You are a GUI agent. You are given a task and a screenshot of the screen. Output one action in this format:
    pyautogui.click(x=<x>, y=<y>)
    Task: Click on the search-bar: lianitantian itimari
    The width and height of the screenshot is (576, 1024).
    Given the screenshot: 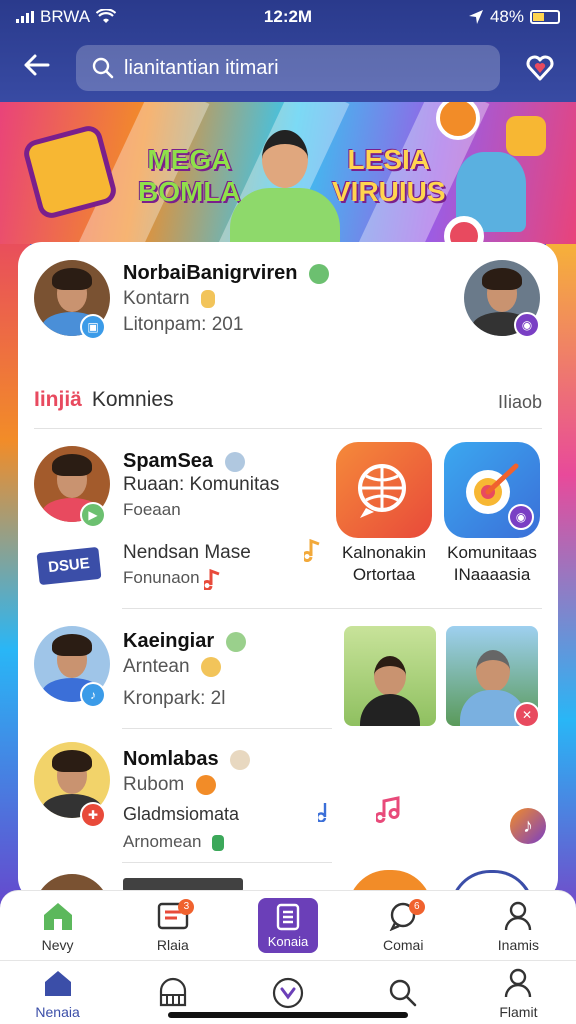 What is the action you would take?
    pyautogui.click(x=288, y=68)
    